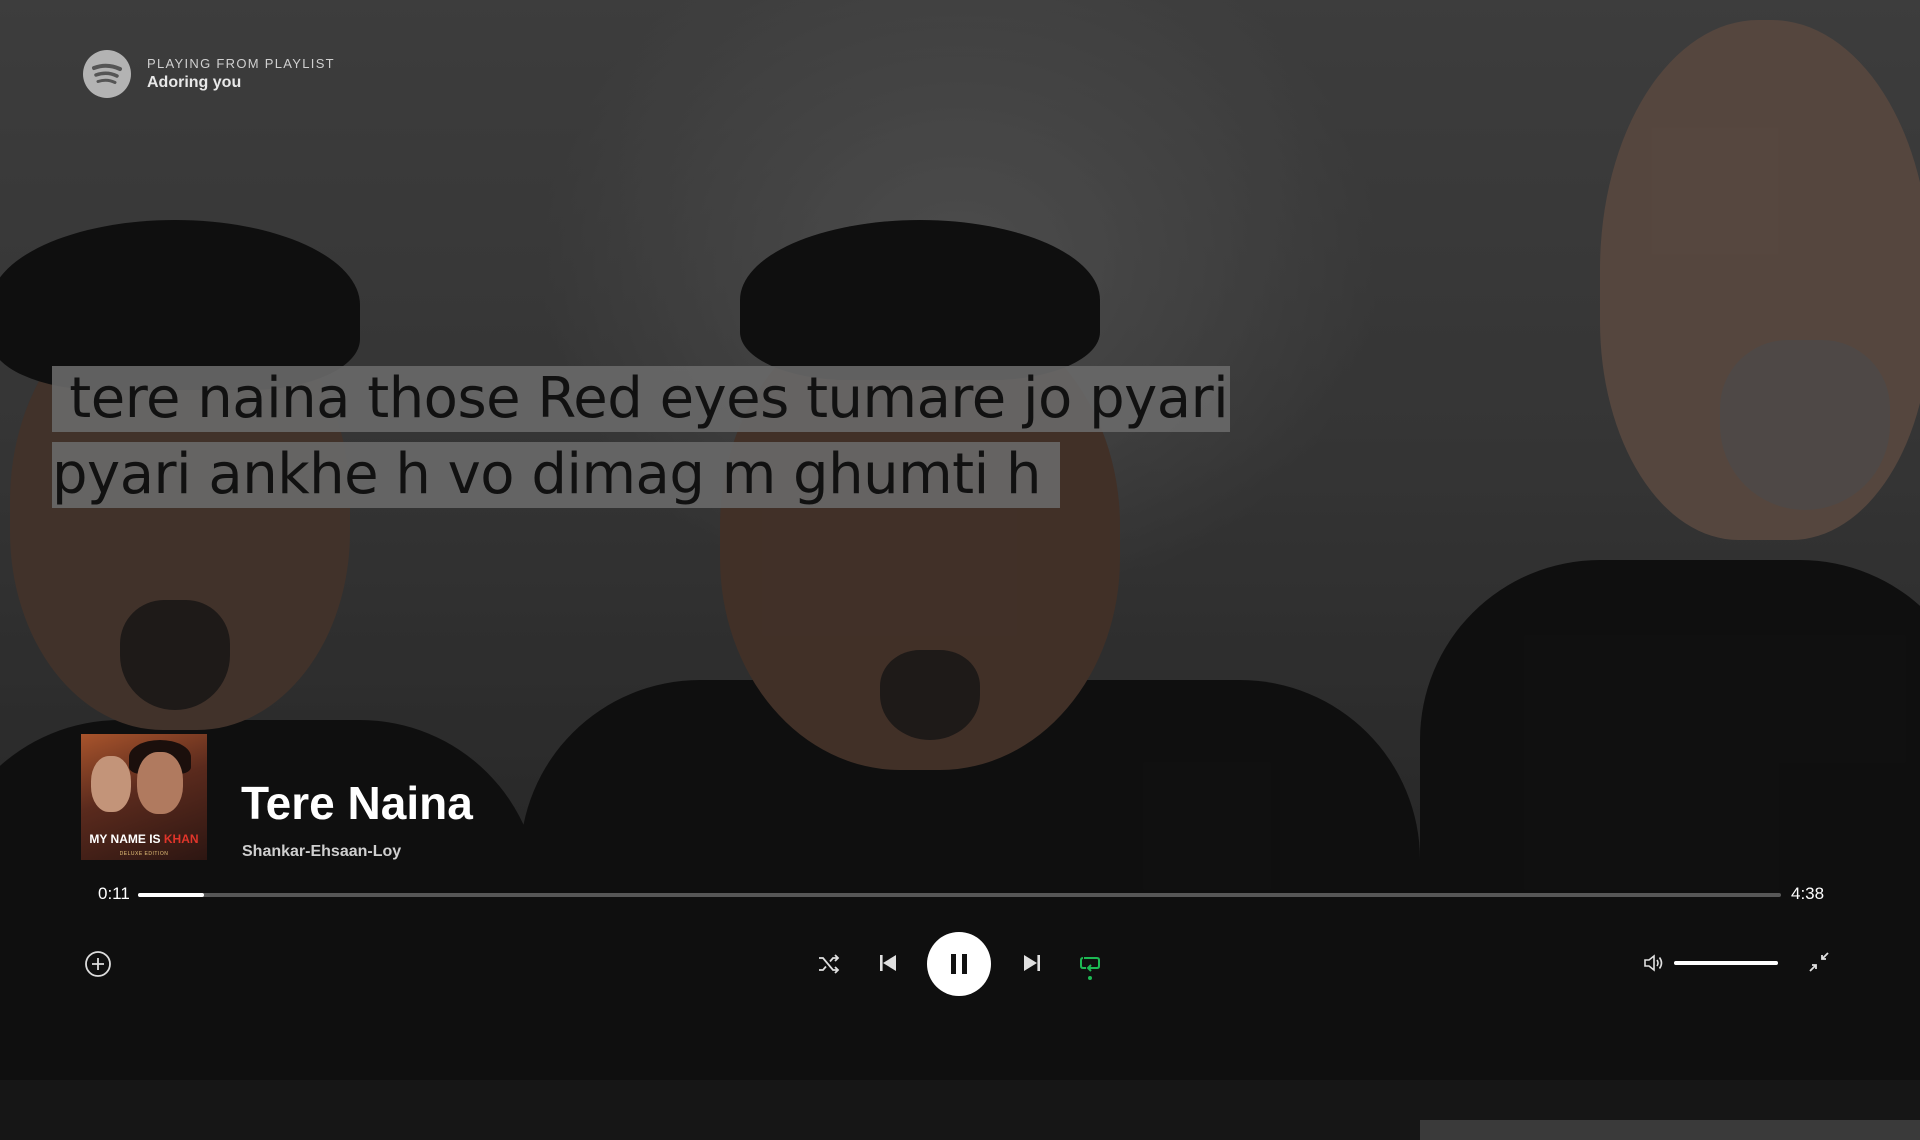 This screenshot has height=1140, width=1920. I want to click on track-artist: Shankar-Ehsaan-Loy, so click(321, 852).